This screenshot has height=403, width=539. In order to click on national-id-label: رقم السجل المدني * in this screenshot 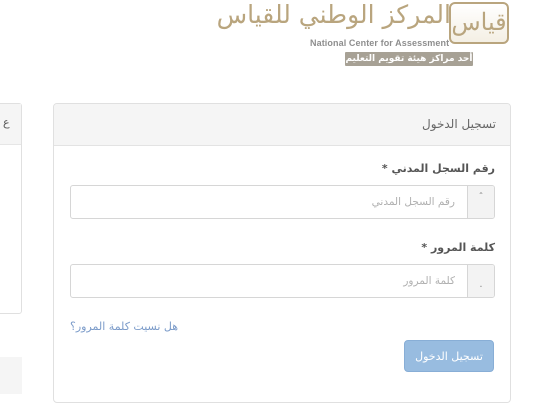, I will do `click(438, 168)`.